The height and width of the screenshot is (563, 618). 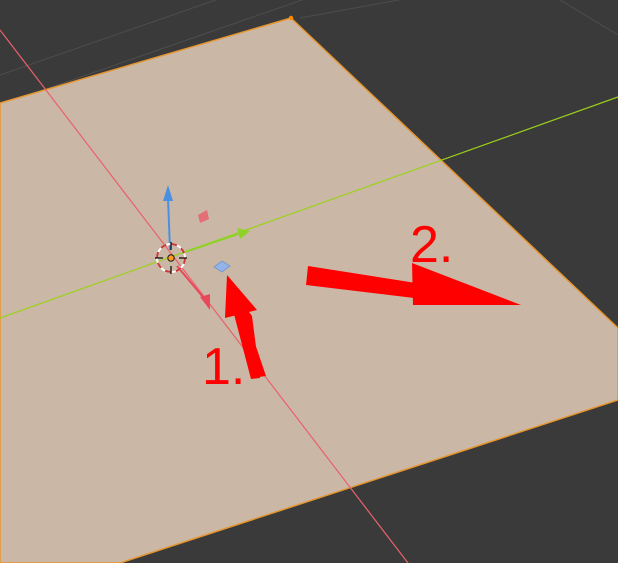 What do you see at coordinates (431, 245) in the screenshot?
I see `annotation-label-2: 2.` at bounding box center [431, 245].